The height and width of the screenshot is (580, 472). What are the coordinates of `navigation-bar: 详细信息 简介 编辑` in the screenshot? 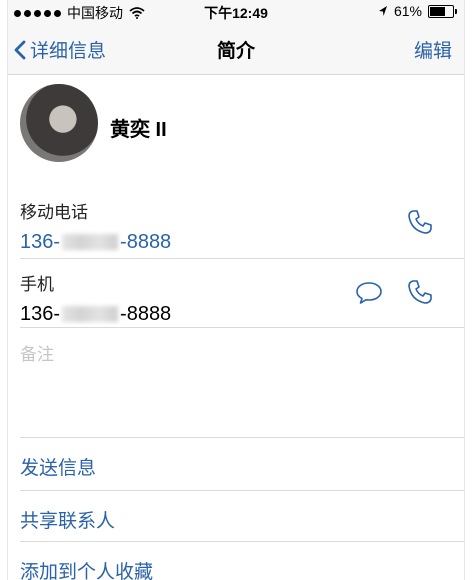 It's located at (236, 49).